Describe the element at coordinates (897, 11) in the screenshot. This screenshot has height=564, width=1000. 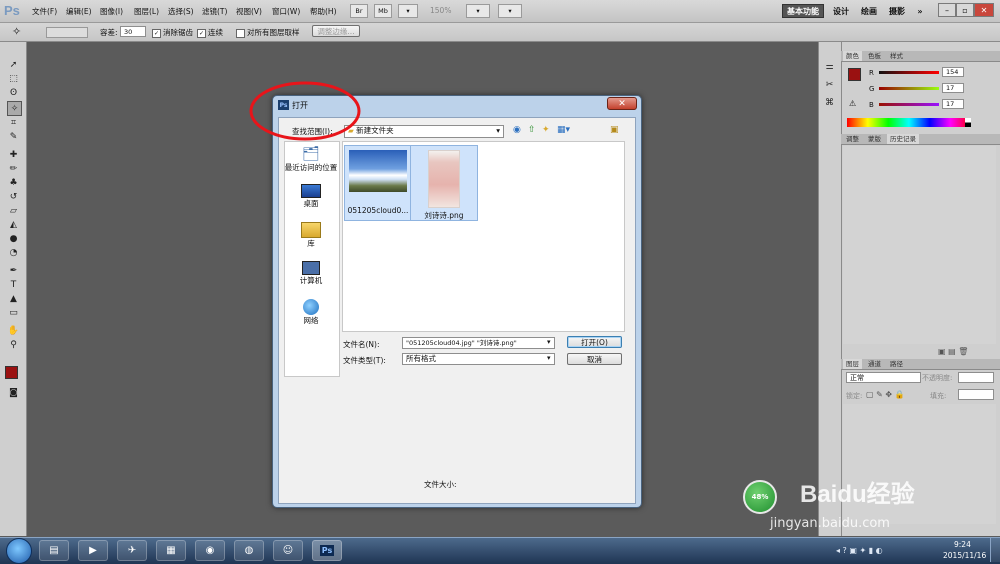
I see `workspace-photography: 摄影` at that location.